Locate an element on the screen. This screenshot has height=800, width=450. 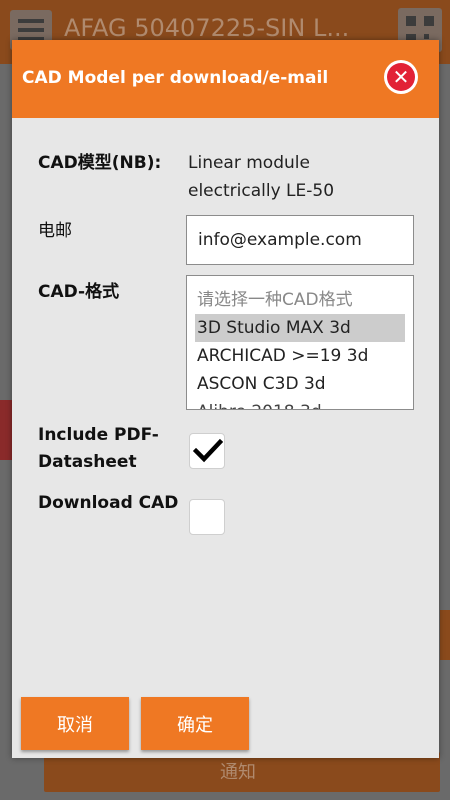
ok-button: 确定 is located at coordinates (195, 723).